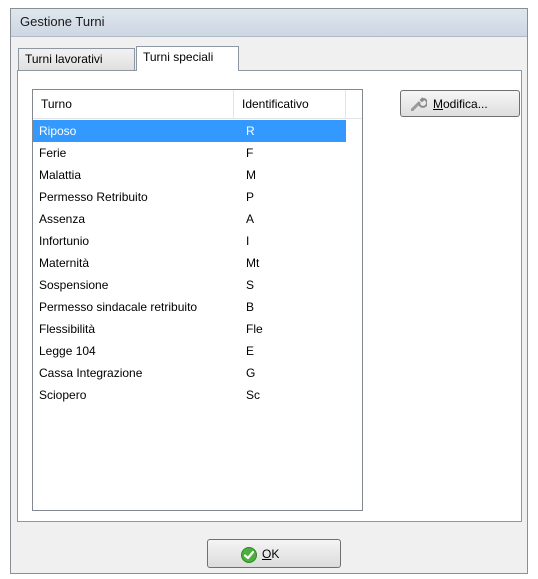 Image resolution: width=538 pixels, height=579 pixels. I want to click on turno-name: Assenza, so click(62, 219).